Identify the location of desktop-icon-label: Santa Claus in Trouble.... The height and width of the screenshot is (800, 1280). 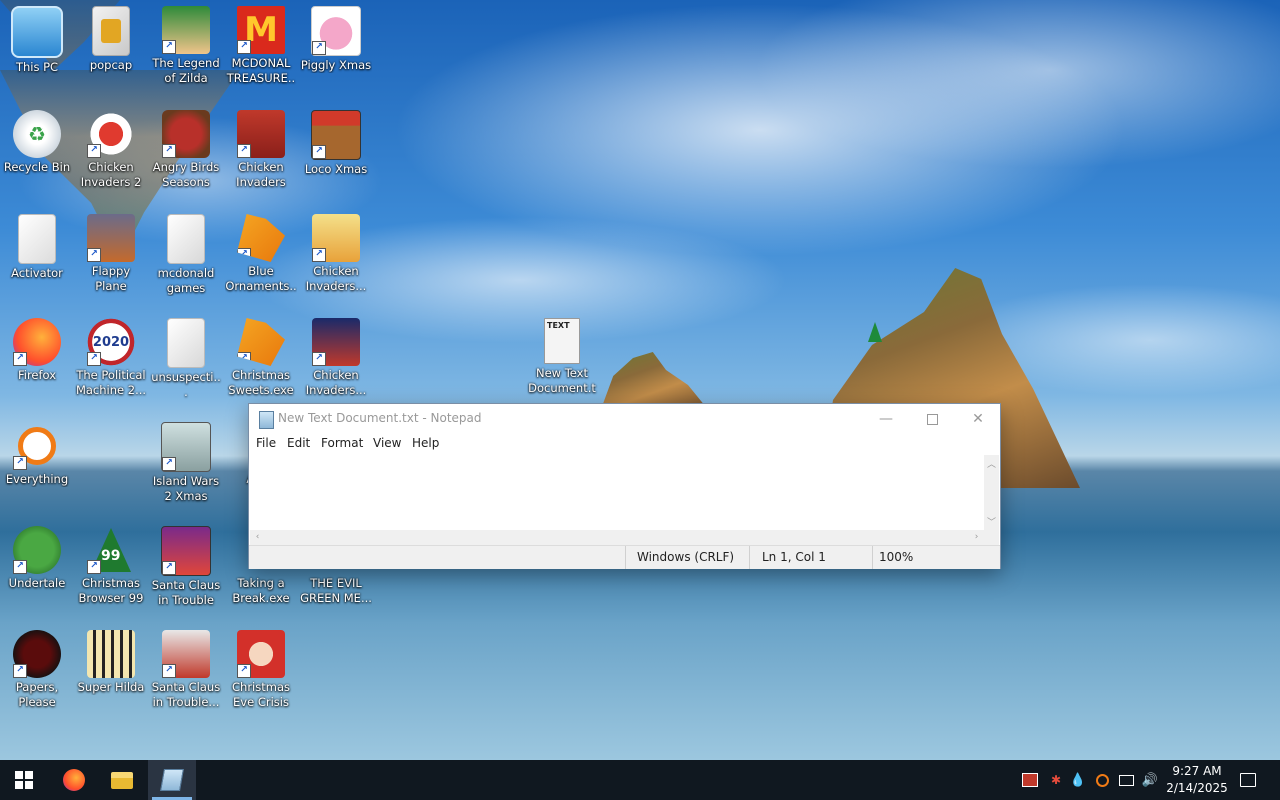
(186, 694).